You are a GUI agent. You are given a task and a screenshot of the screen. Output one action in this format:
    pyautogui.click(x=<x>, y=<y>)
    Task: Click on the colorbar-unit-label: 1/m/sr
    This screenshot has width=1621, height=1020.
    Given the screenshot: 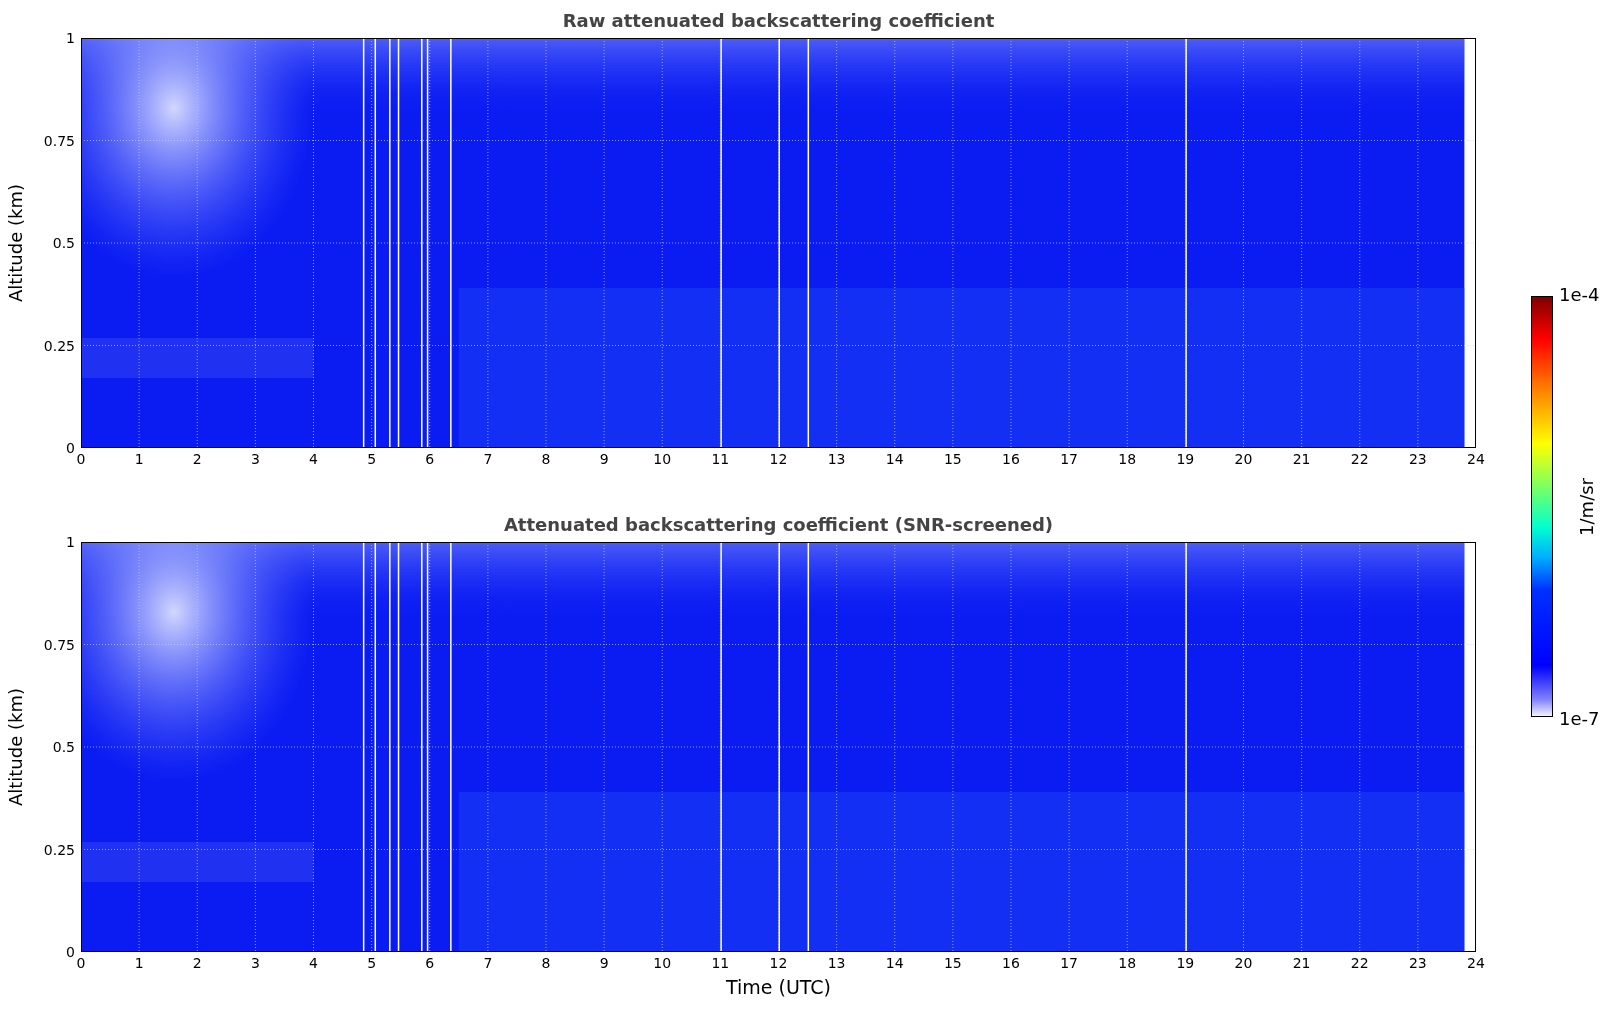 What is the action you would take?
    pyautogui.click(x=1586, y=506)
    